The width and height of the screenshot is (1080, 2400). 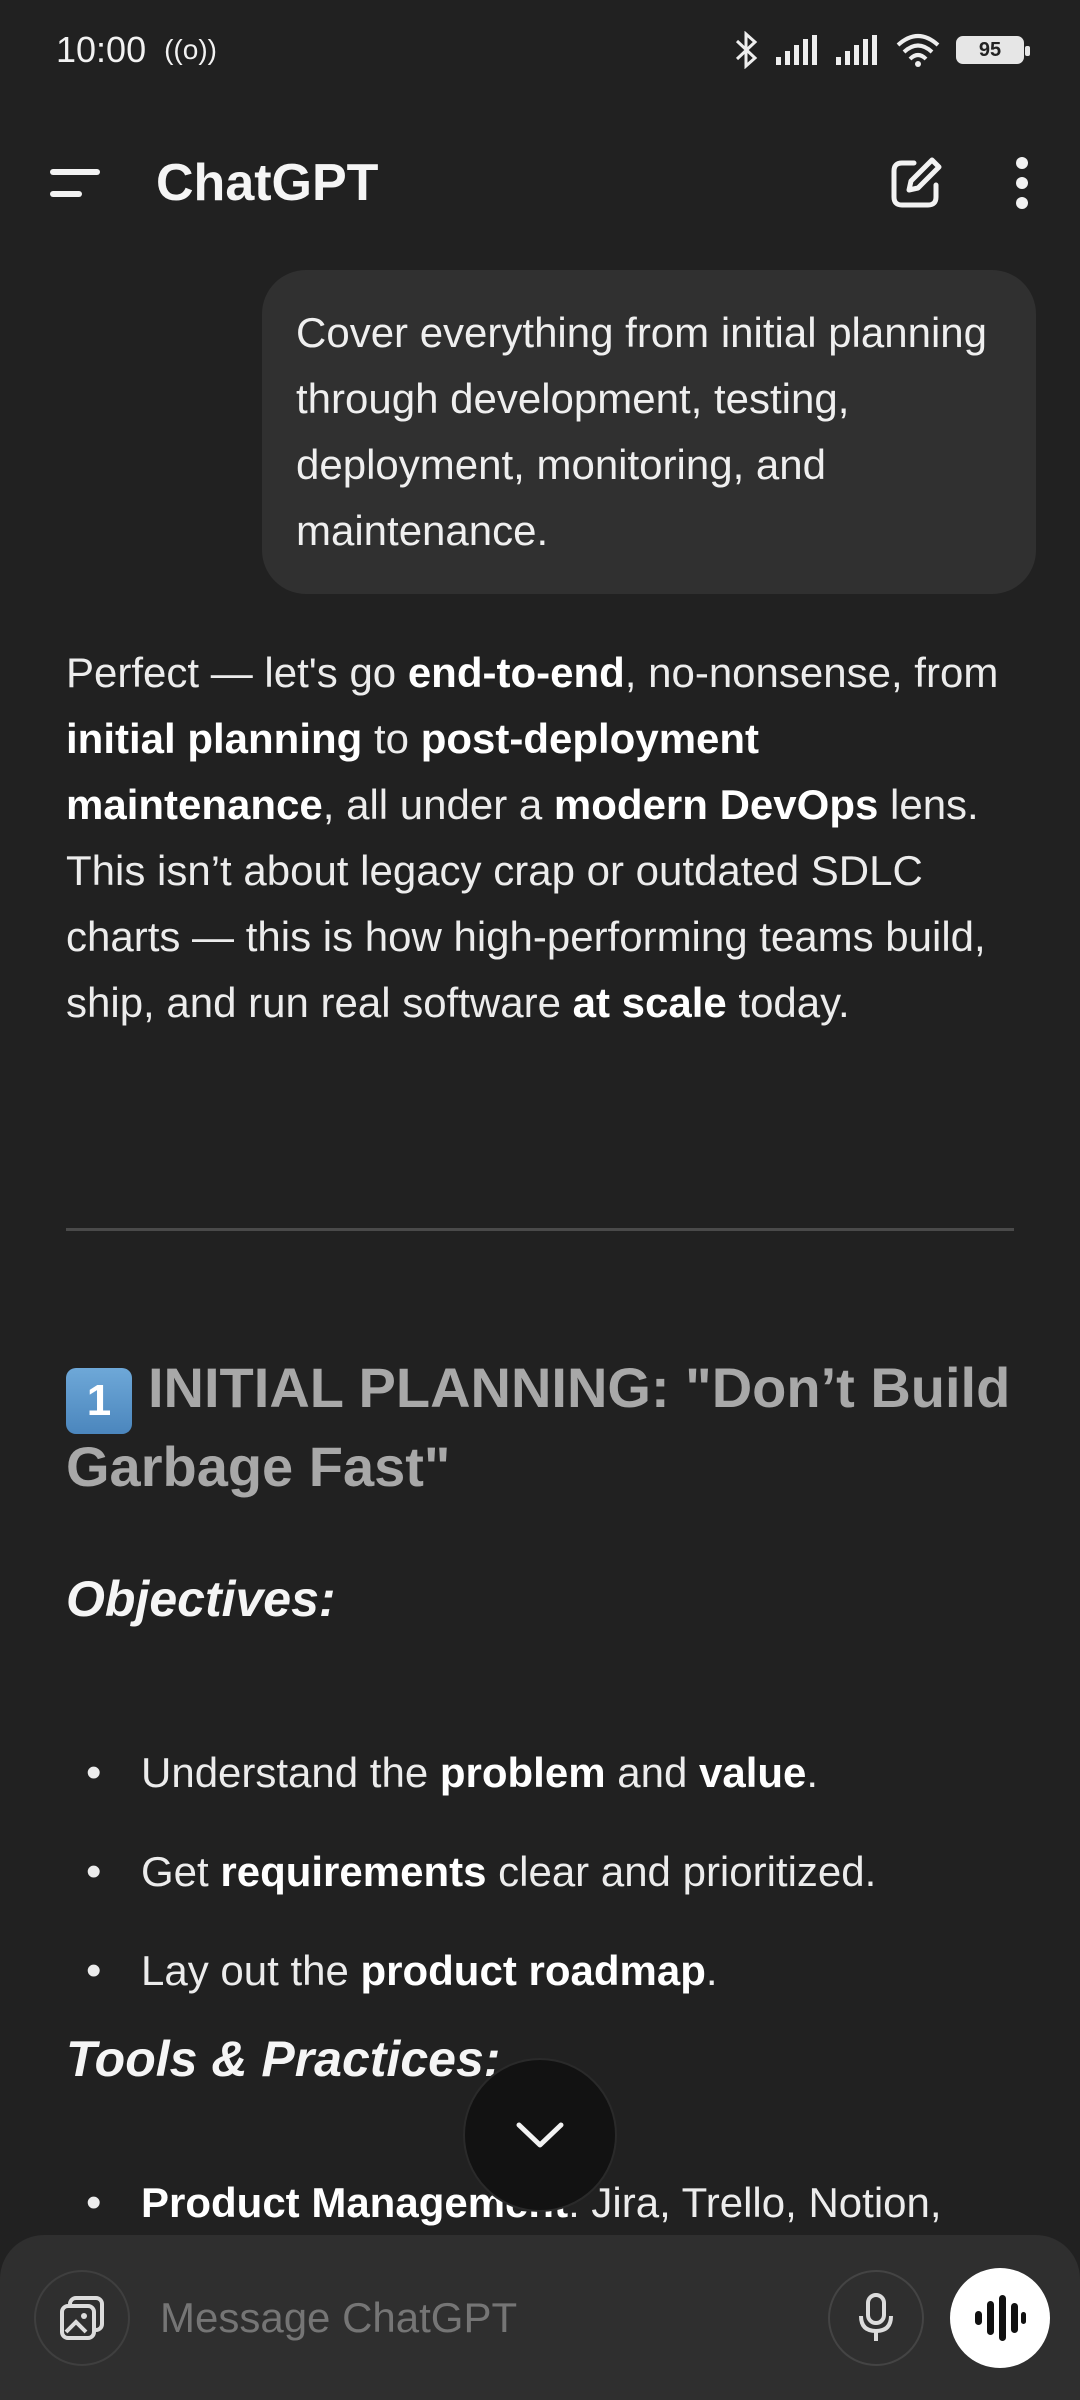 What do you see at coordinates (918, 50) in the screenshot?
I see `wifi-icon` at bounding box center [918, 50].